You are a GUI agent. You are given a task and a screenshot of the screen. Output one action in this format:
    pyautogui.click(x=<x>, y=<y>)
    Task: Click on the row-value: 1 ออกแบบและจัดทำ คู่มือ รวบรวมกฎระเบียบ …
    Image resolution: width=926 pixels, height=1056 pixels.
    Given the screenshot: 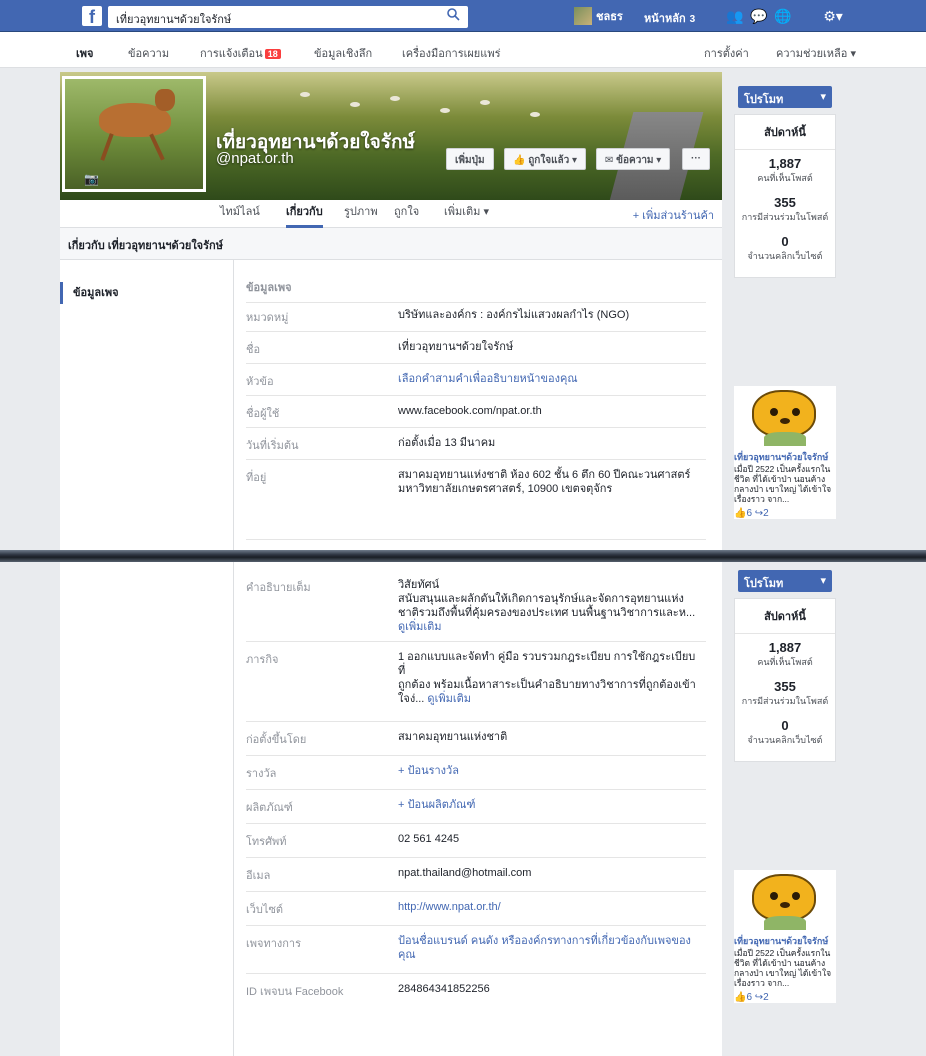 What is the action you would take?
    pyautogui.click(x=548, y=685)
    